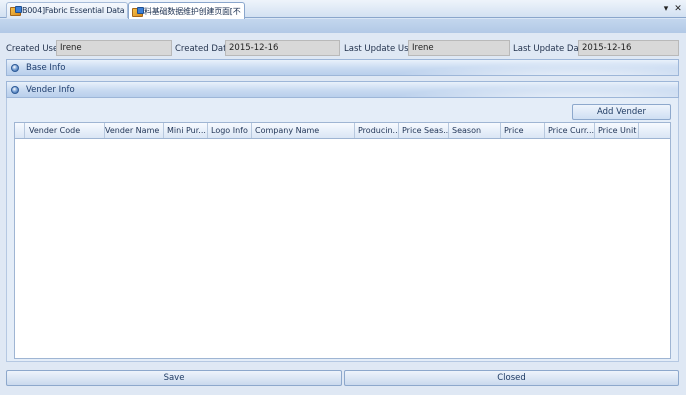  I want to click on column-header-vender-code: Vender Code, so click(65, 130).